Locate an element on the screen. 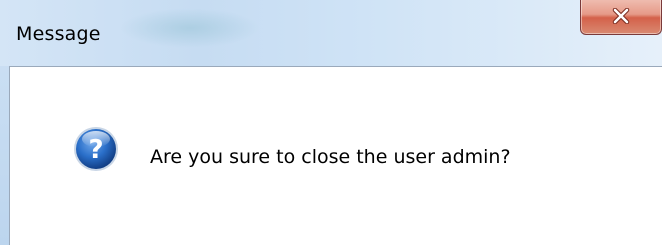  question-icon: ? is located at coordinates (96, 149).